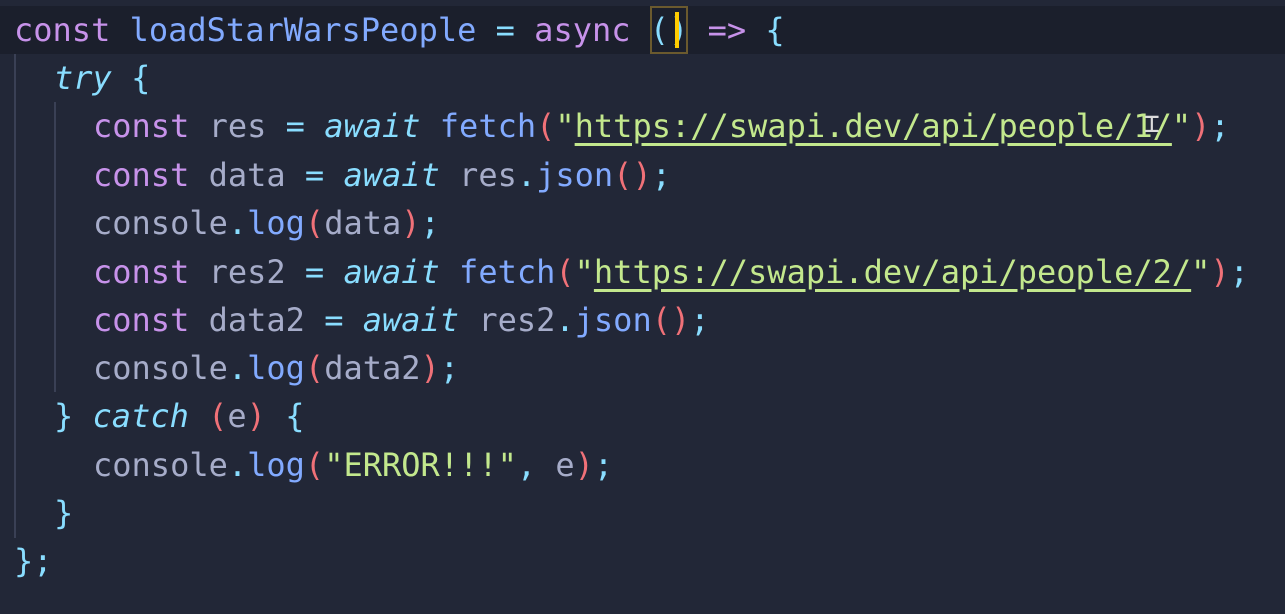 This screenshot has height=614, width=1285. I want to click on text-cursor, so click(677, 30).